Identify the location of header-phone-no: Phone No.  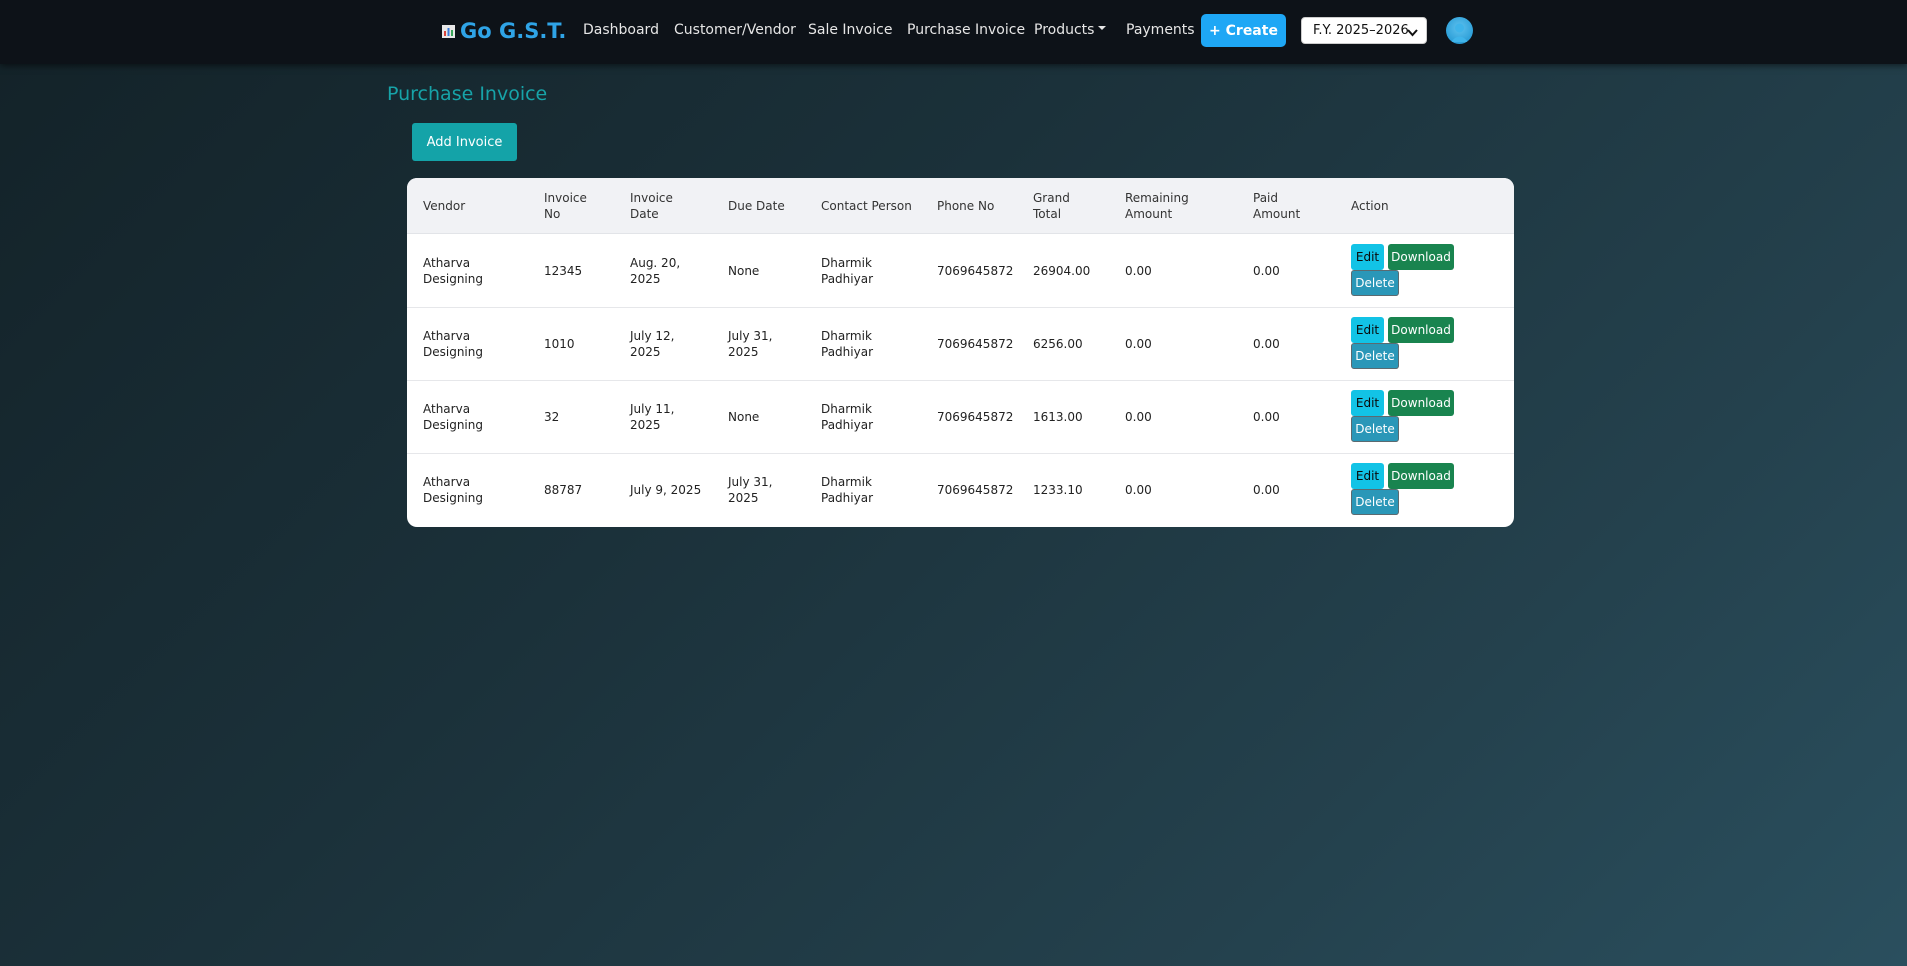
(966, 206).